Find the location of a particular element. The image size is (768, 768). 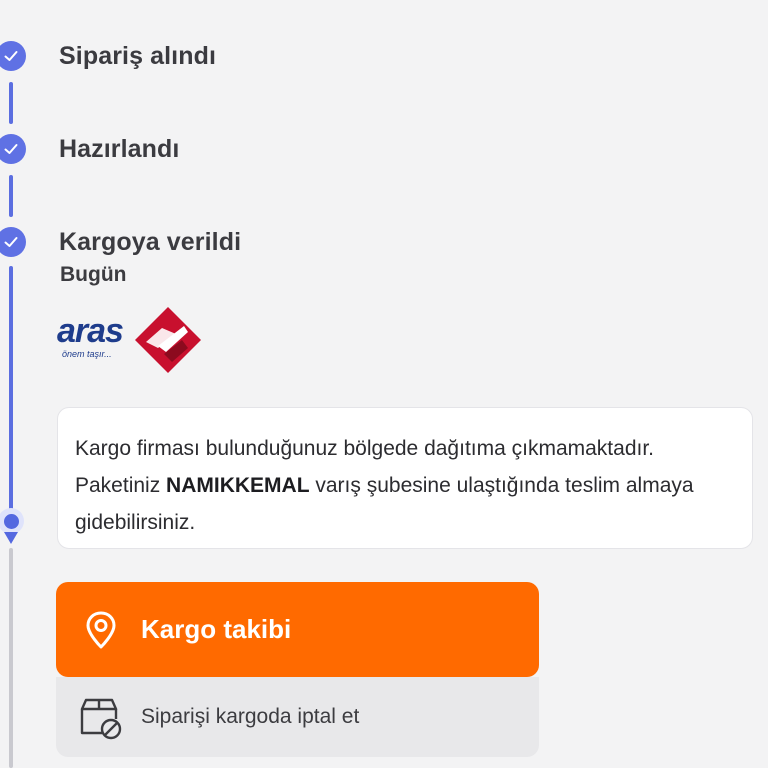

step-title-shipped: Kargoya verildi is located at coordinates (150, 242).